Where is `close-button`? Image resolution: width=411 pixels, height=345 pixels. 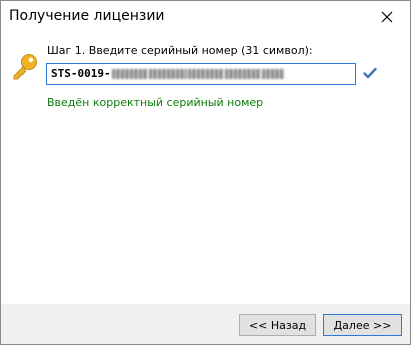 close-button is located at coordinates (387, 16).